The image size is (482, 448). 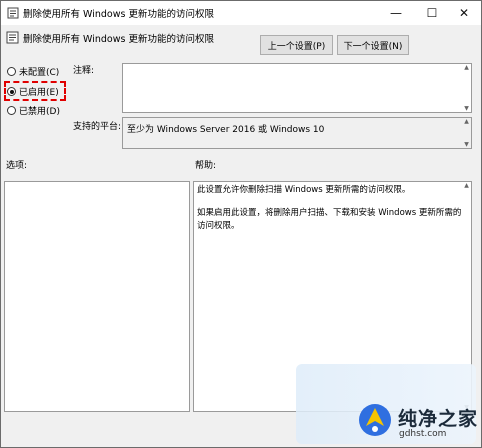 I want to click on options-label: 选项:, so click(x=17, y=166).